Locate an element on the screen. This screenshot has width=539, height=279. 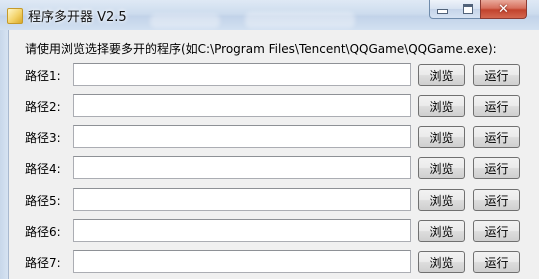
close-icon: ✕ is located at coordinates (503, 9).